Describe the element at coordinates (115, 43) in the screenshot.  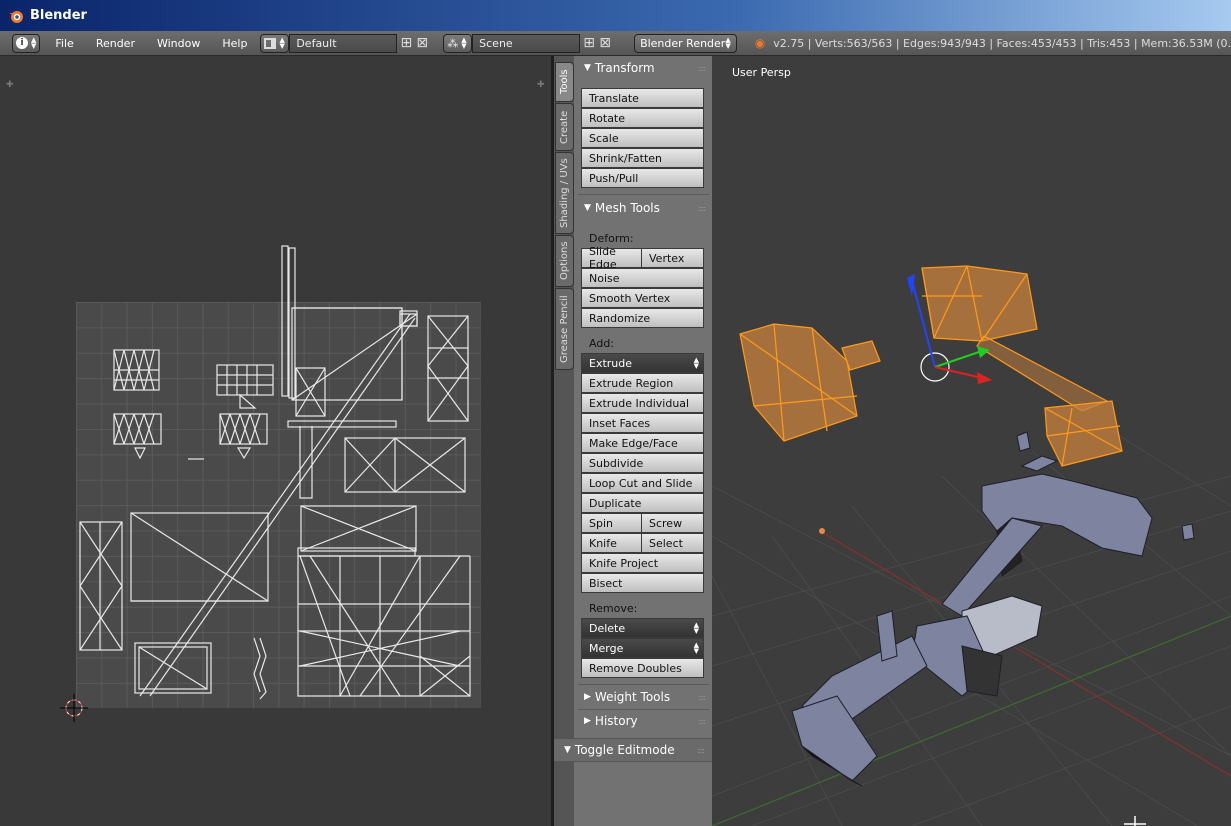
I see `menu-render: Render` at that location.